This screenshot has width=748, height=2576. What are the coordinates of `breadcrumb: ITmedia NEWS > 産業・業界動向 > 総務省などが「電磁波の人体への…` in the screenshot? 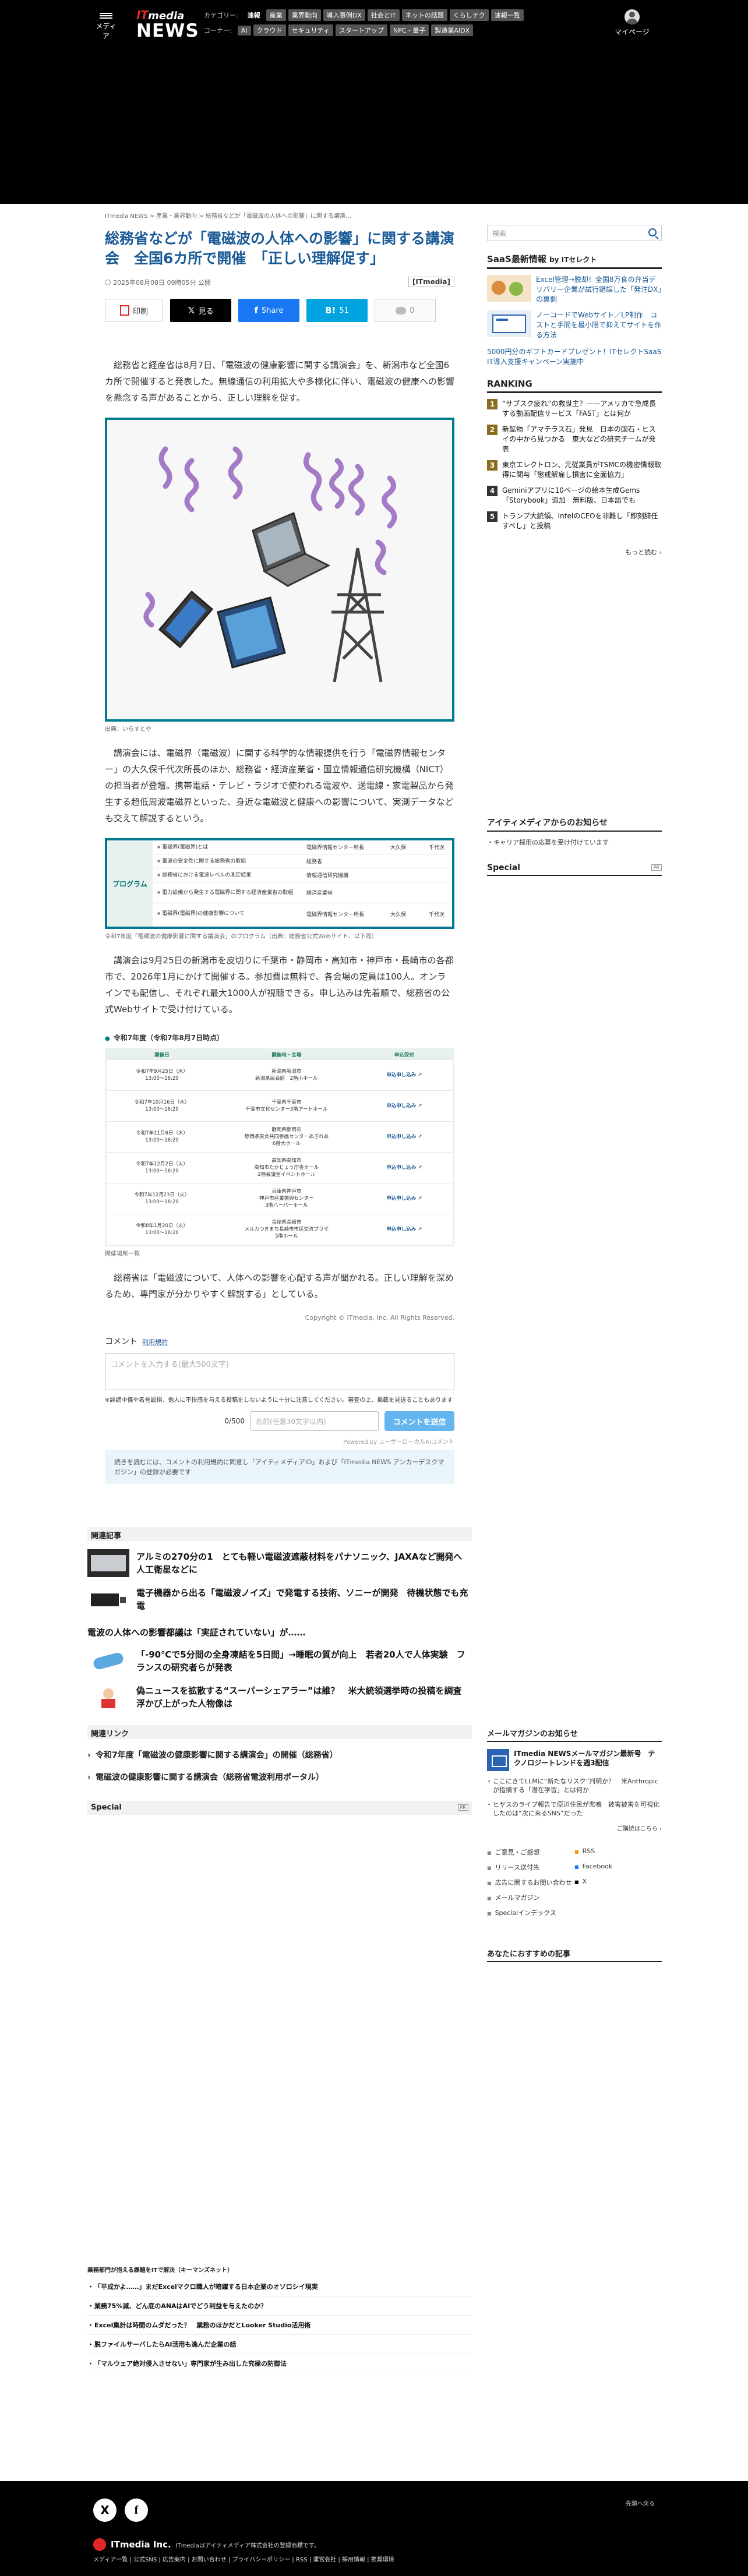 It's located at (279, 215).